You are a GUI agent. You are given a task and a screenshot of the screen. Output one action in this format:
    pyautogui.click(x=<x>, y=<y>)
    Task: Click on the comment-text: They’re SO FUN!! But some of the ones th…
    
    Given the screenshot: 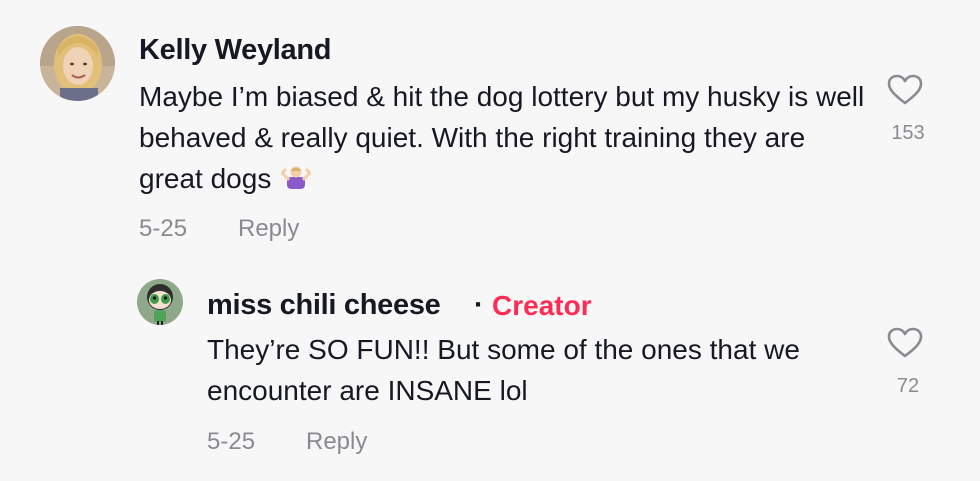 What is the action you would take?
    pyautogui.click(x=503, y=370)
    